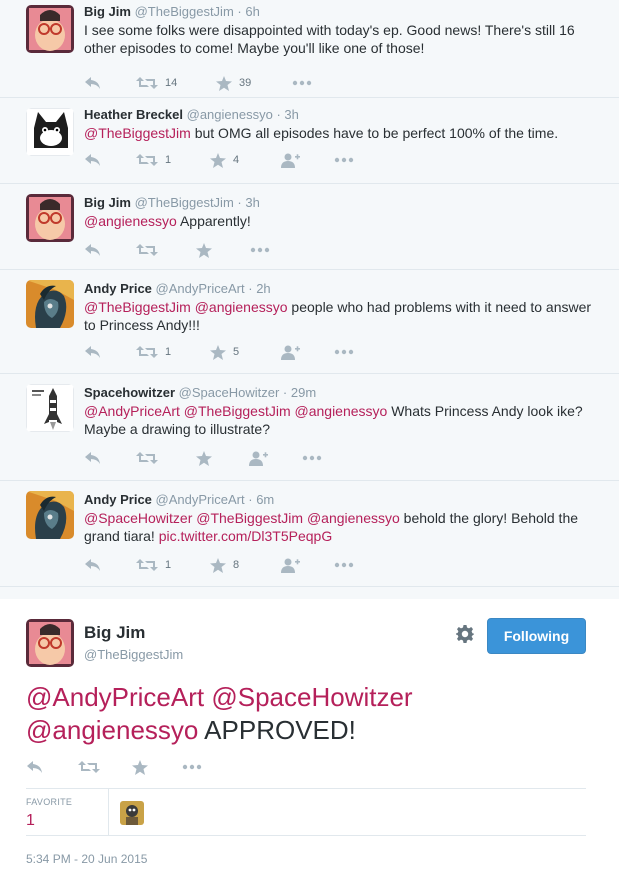 This screenshot has height=870, width=619. I want to click on tweet-actions: 1 8, so click(351, 565).